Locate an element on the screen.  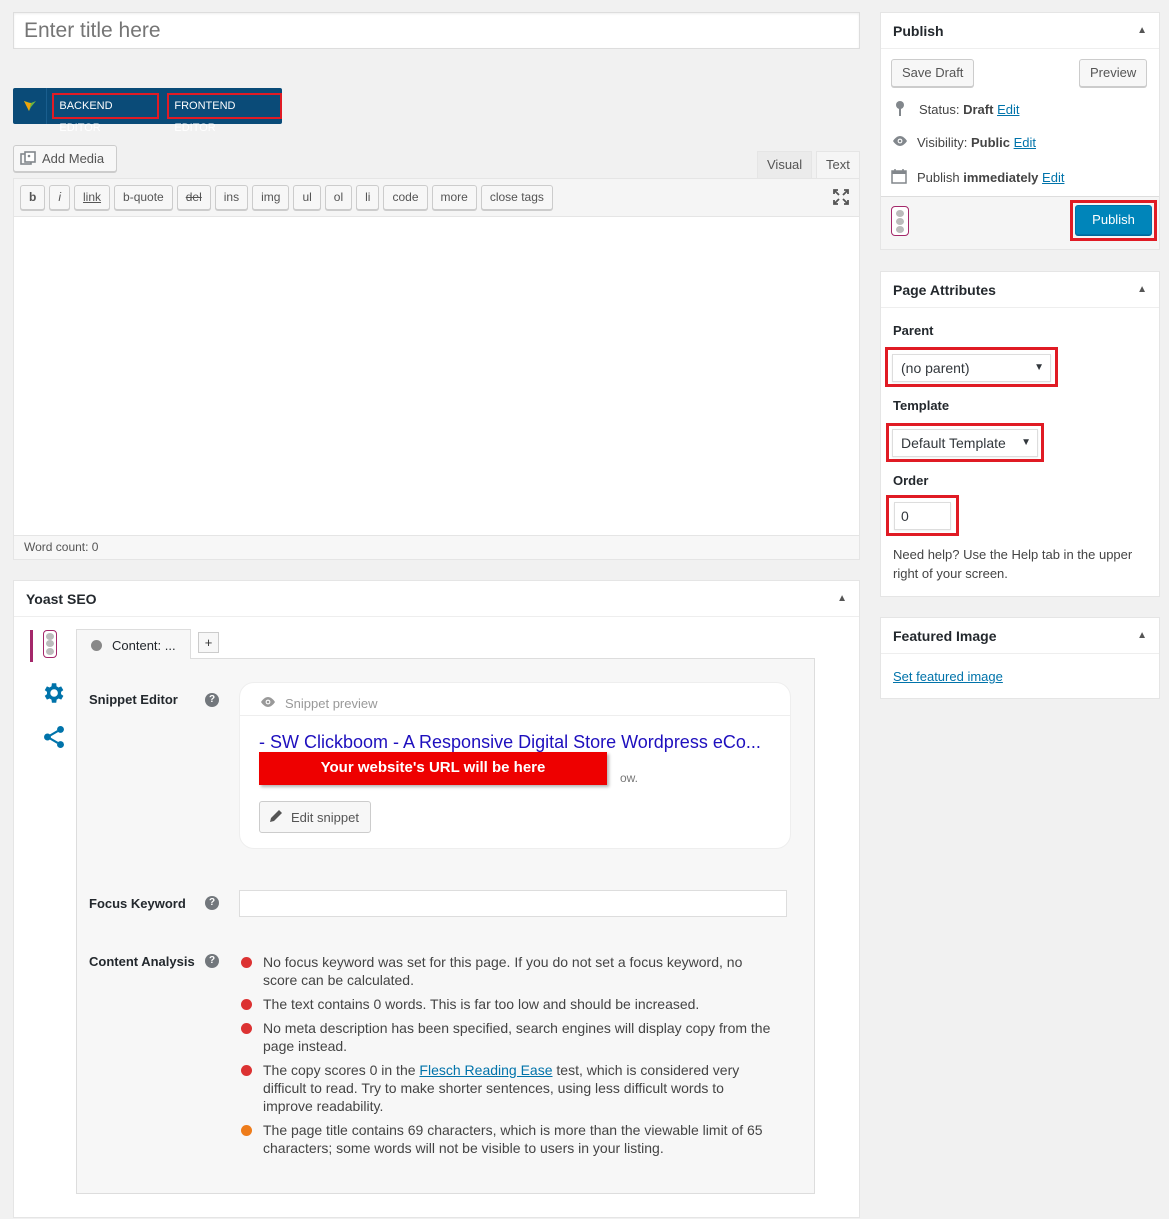
add-keyword-tab-button: + is located at coordinates (208, 642).